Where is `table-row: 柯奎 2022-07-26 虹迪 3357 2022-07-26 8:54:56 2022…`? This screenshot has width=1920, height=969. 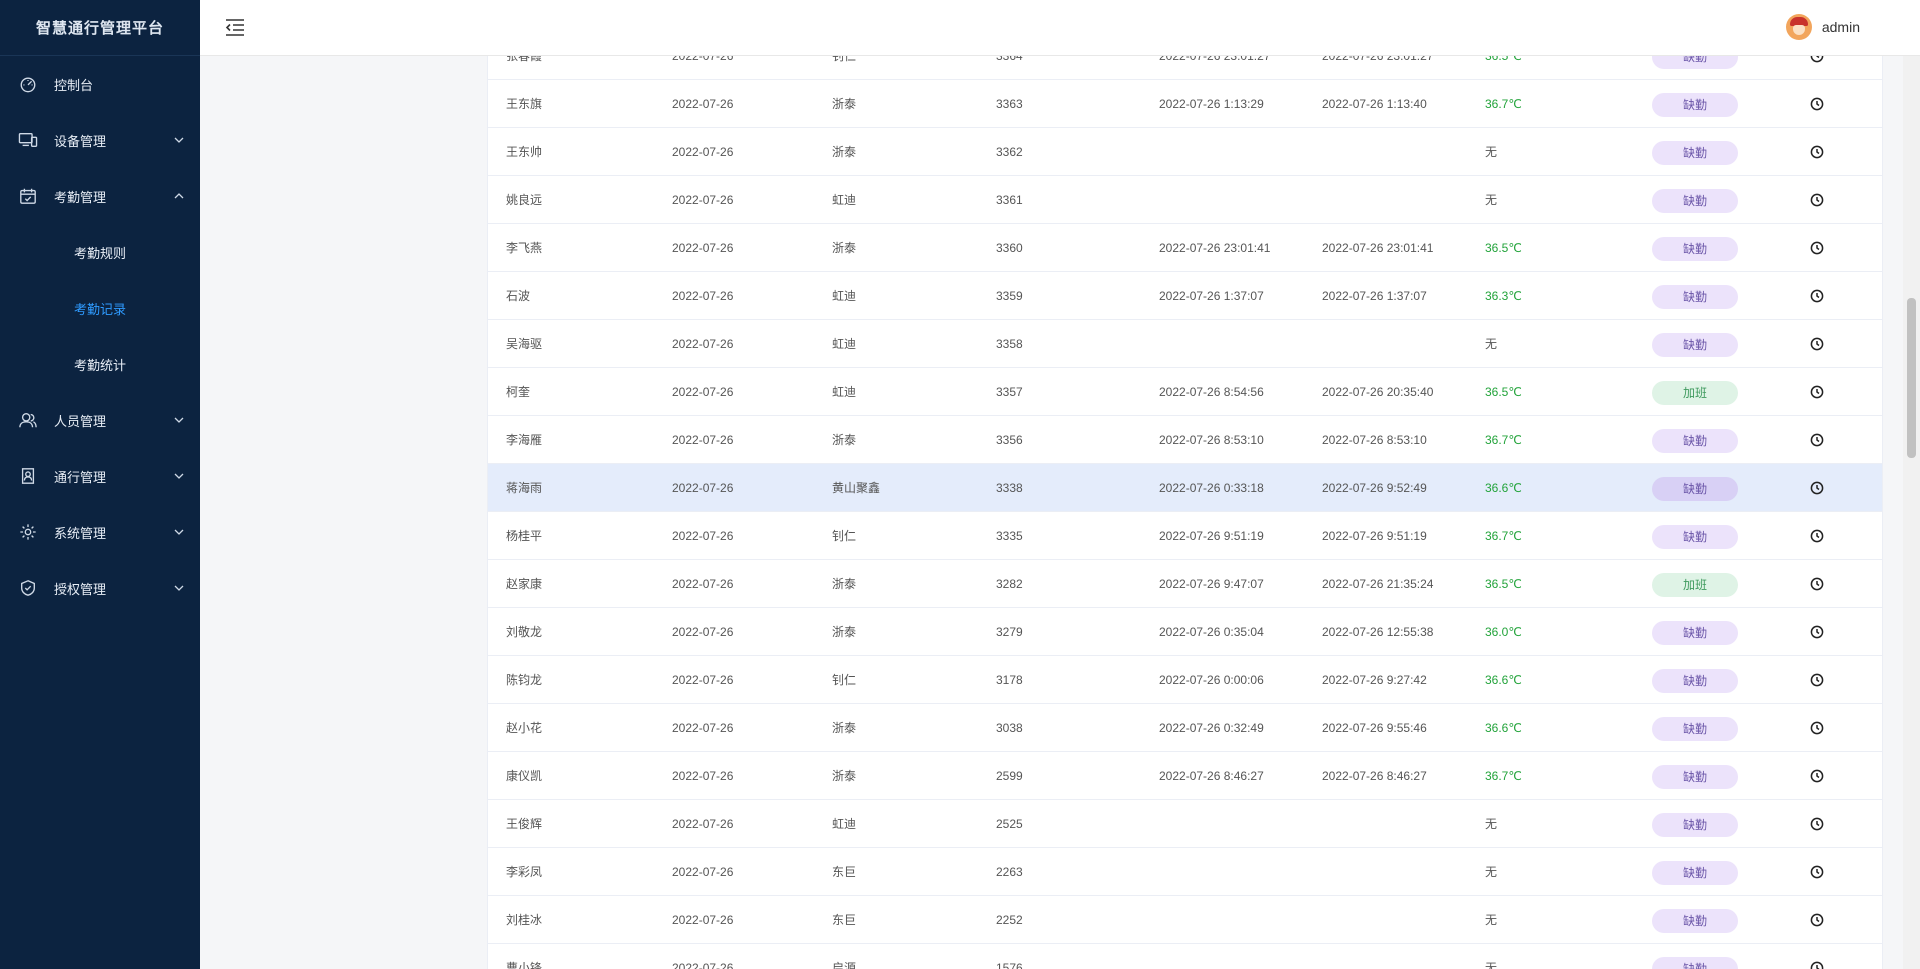 table-row: 柯奎 2022-07-26 虹迪 3357 2022-07-26 8:54:56 2022… is located at coordinates (1185, 392).